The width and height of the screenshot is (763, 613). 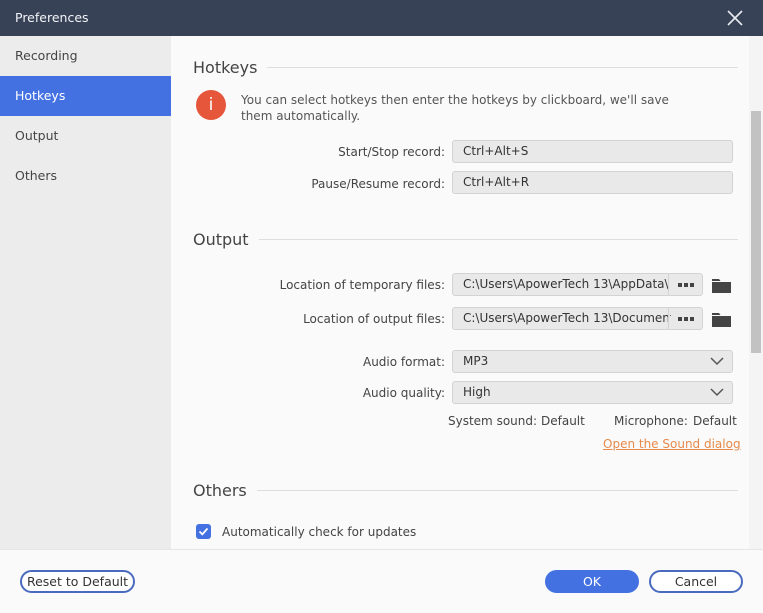 I want to click on close-icon, so click(x=735, y=18).